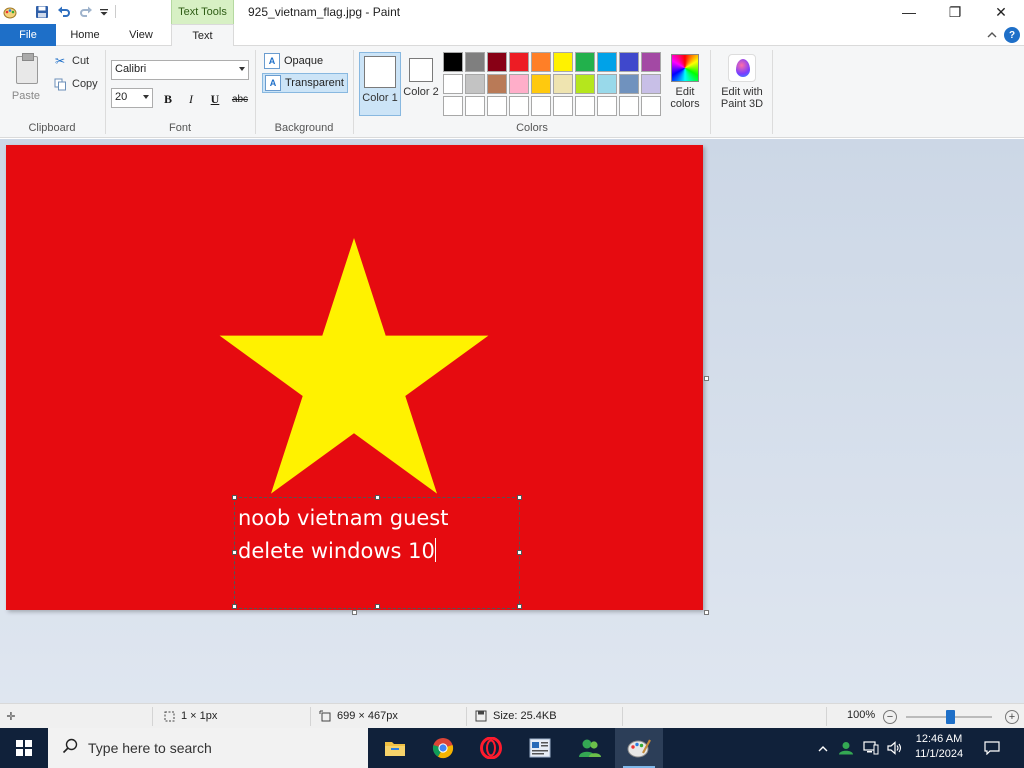 This screenshot has width=1024, height=768. I want to click on paint-taskbar-button, so click(639, 748).